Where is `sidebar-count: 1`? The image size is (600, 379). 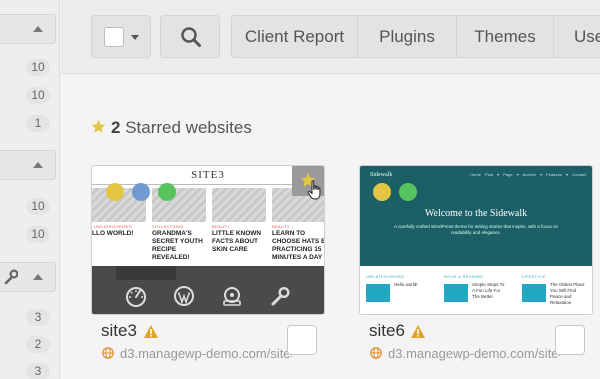
sidebar-count: 1 is located at coordinates (38, 123).